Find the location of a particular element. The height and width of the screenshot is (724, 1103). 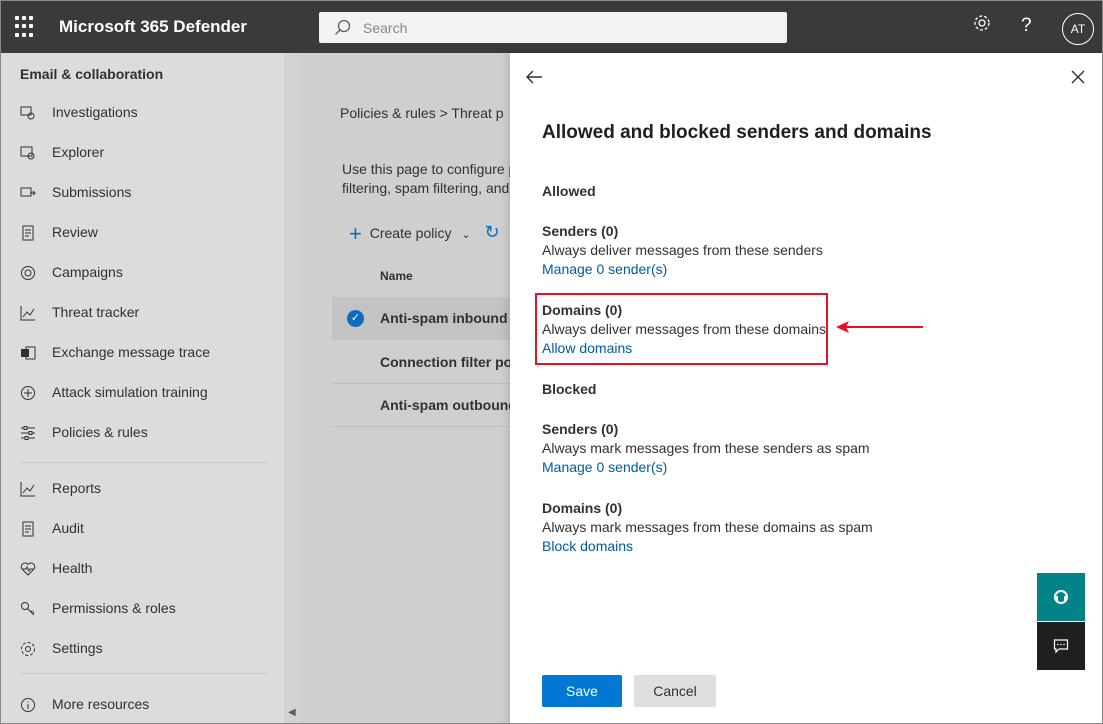

sidebar-item-health: Health is located at coordinates (142, 569).